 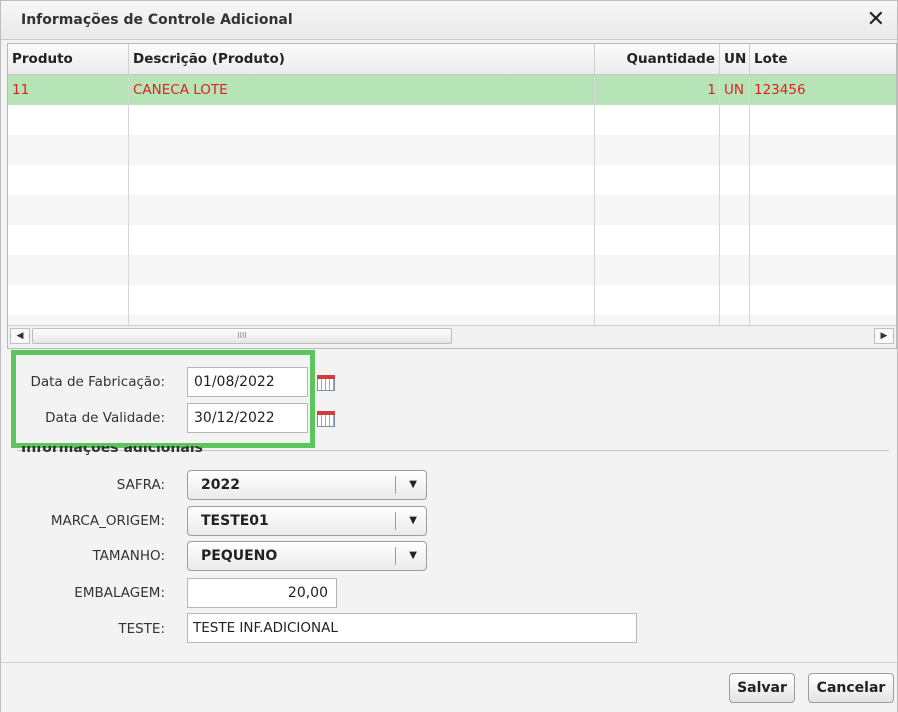 I want to click on column-header-descricao: Descrição (Produto), so click(x=362, y=59).